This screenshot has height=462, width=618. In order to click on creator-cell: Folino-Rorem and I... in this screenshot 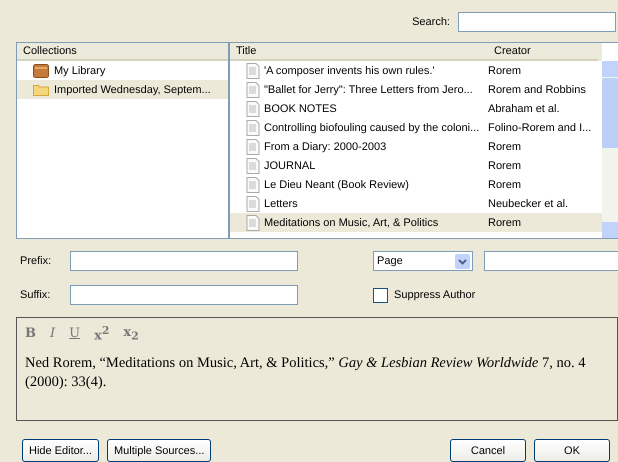, I will do `click(540, 128)`.